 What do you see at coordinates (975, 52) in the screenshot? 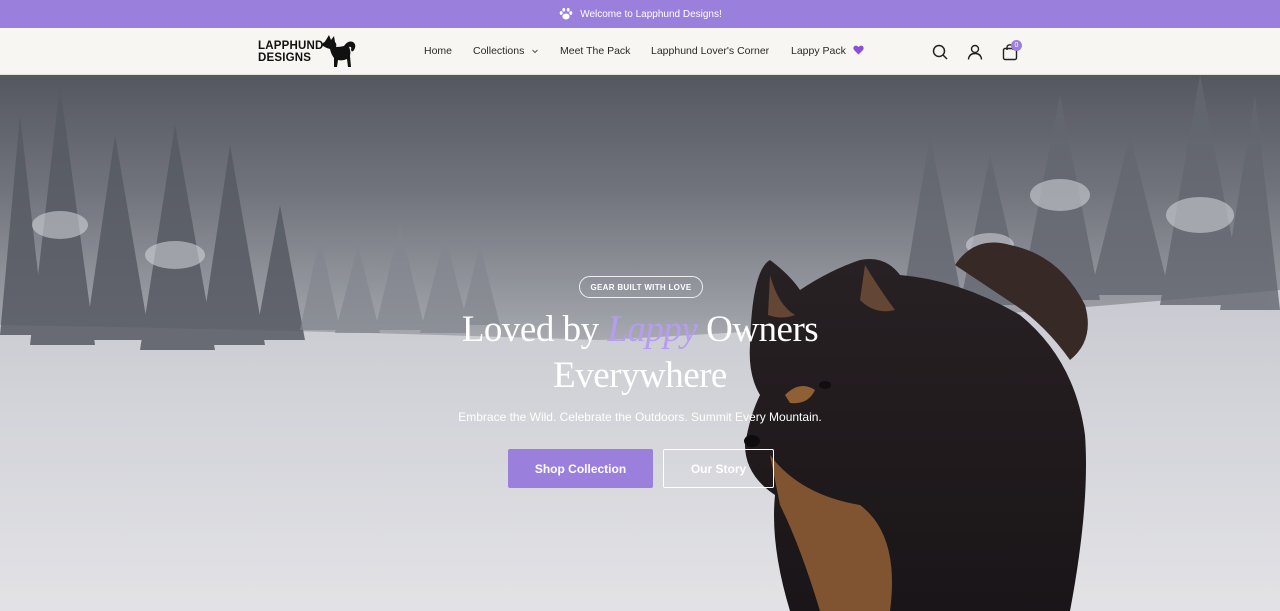
I see `user-icon` at bounding box center [975, 52].